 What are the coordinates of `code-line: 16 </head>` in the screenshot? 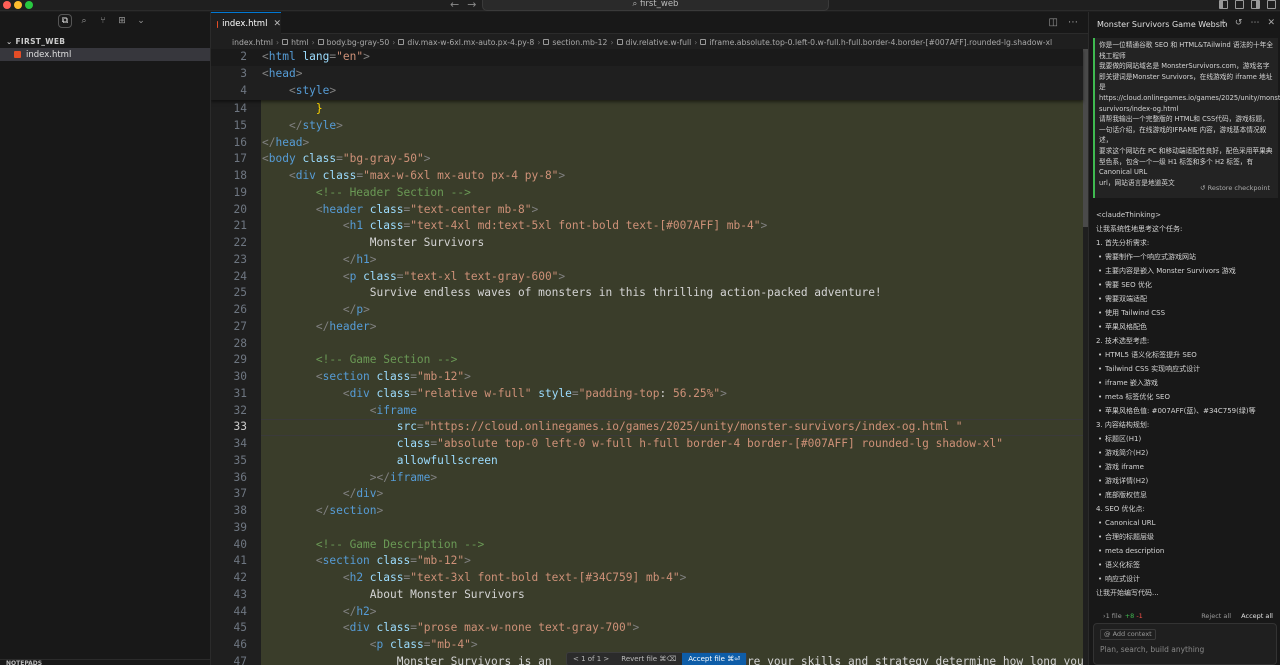 It's located at (647, 143).